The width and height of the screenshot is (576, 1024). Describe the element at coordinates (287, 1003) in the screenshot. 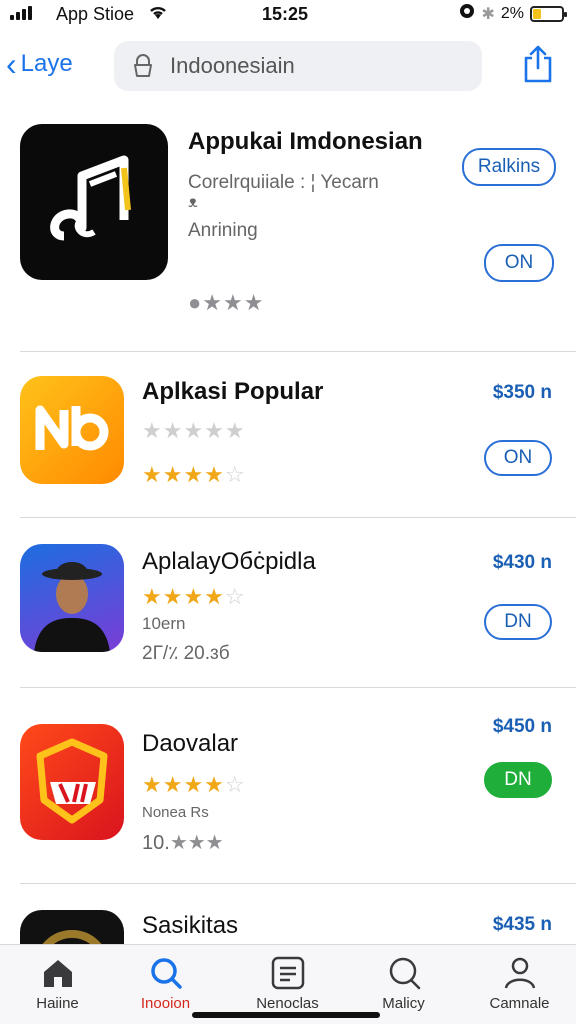

I see `tab-label: Nenoclas` at that location.